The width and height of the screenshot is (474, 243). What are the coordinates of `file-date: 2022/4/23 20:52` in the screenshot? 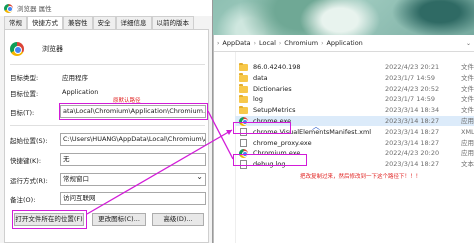 It's located at (412, 88).